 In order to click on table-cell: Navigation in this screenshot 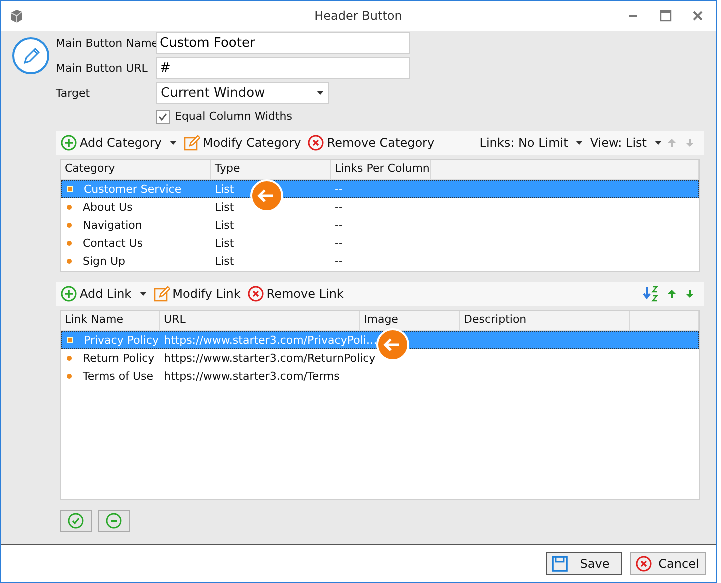, I will do `click(112, 225)`.